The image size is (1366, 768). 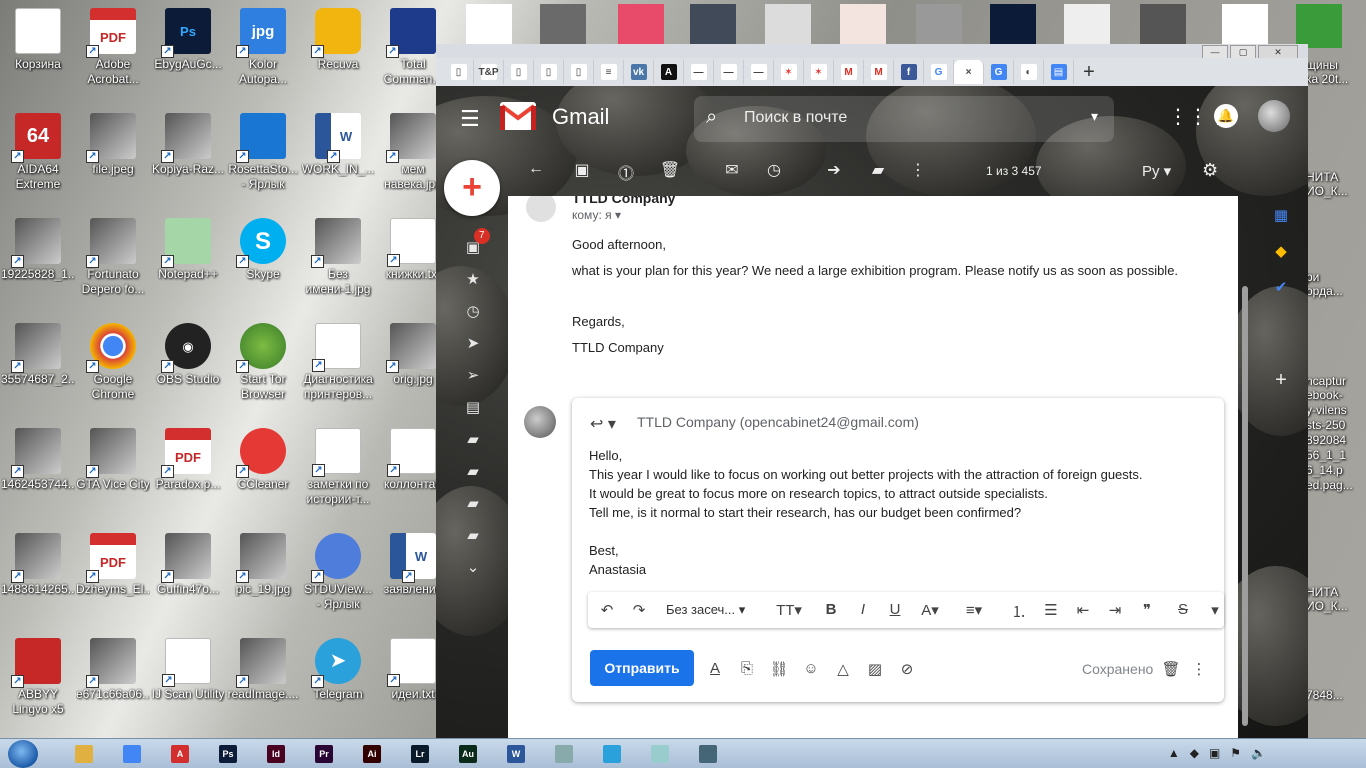 What do you see at coordinates (603, 424) in the screenshot?
I see `reply-type-icon: ↩ ▾` at bounding box center [603, 424].